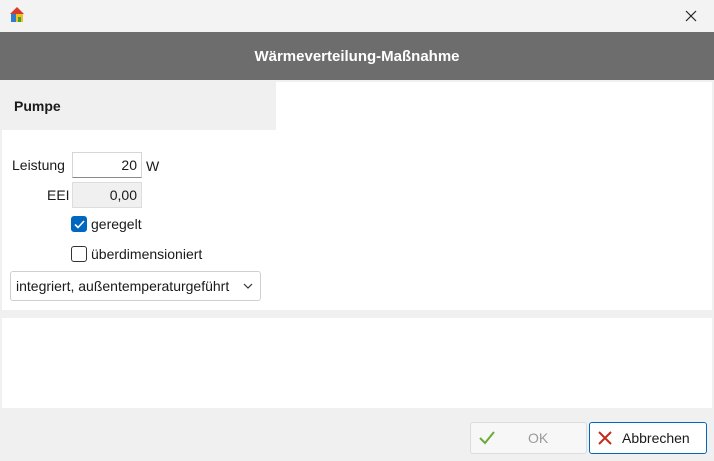 This screenshot has height=461, width=714. I want to click on close-icon, so click(691, 16).